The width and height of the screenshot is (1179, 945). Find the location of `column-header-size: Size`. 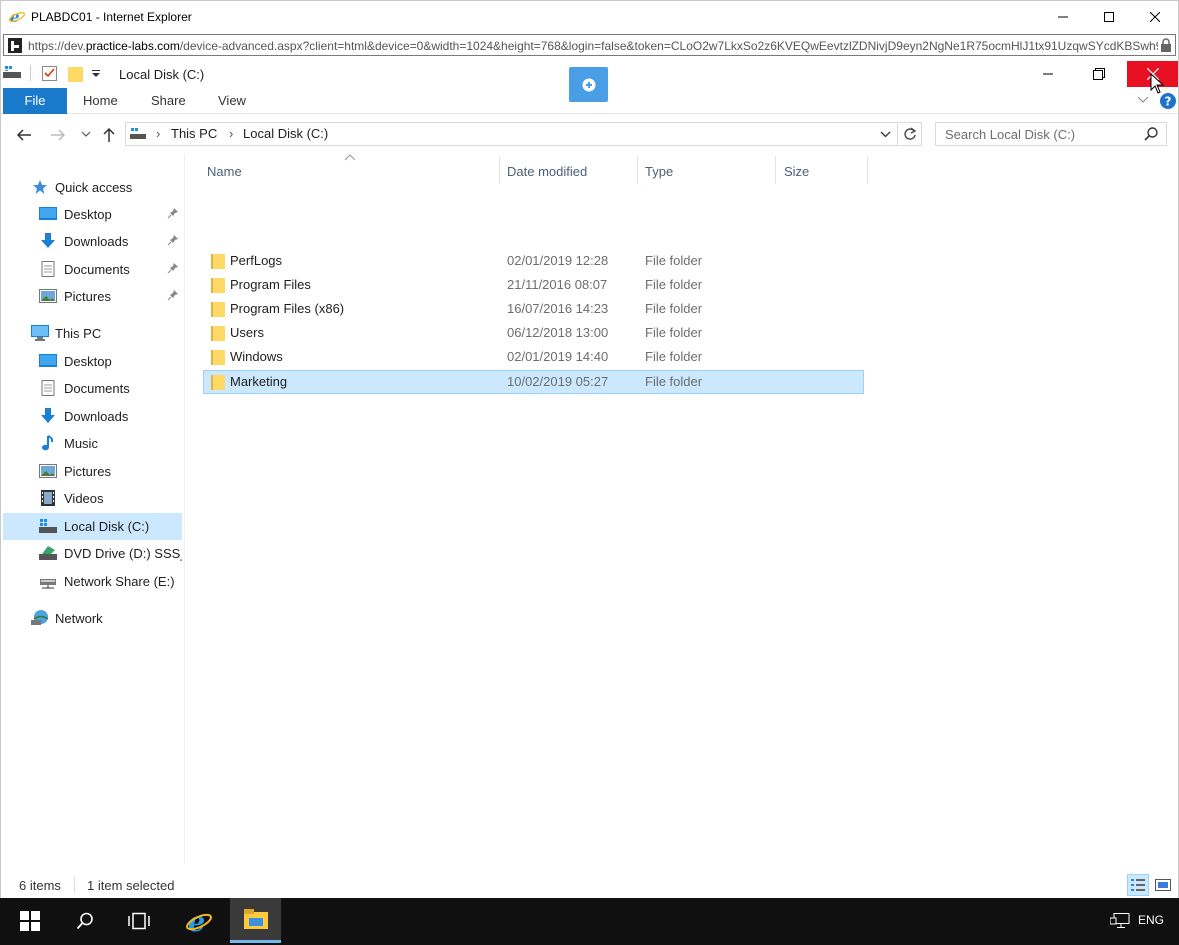

column-header-size: Size is located at coordinates (821, 171).